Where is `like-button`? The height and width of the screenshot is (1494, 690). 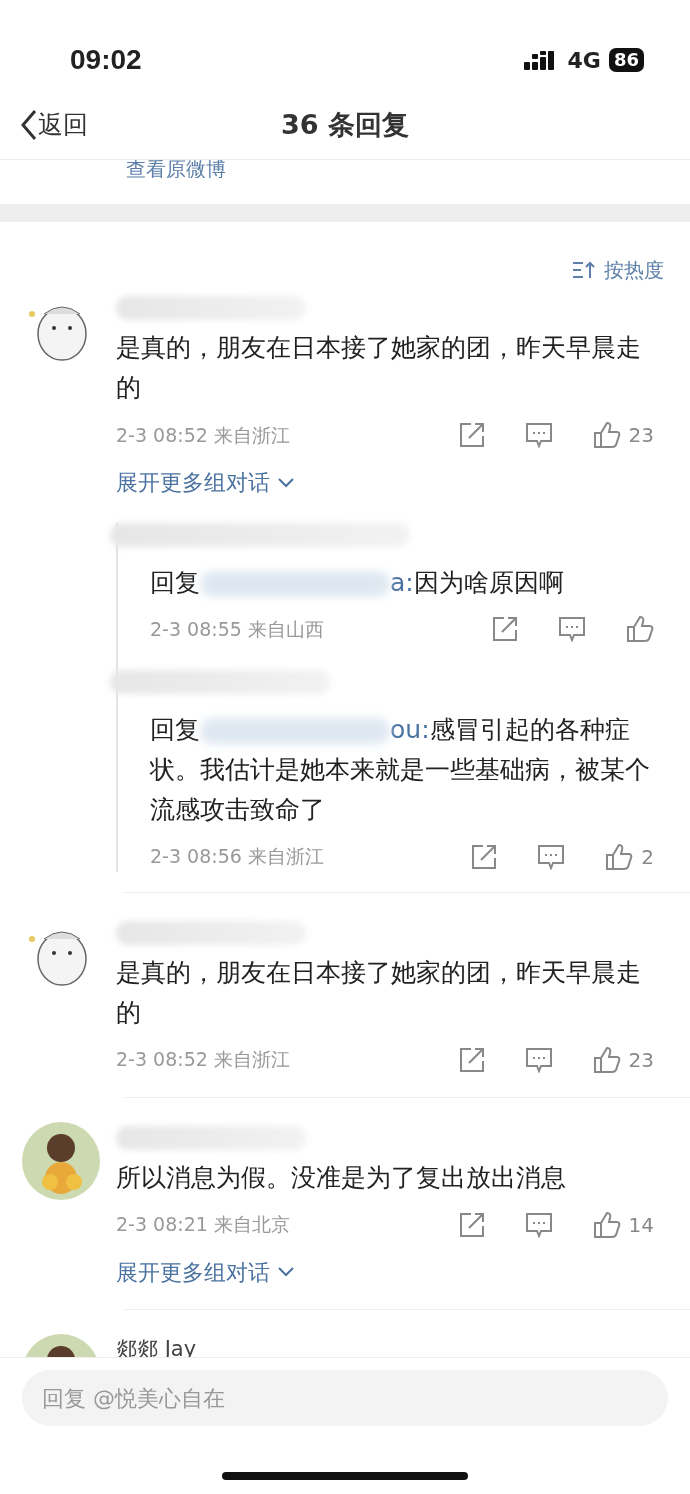
like-button is located at coordinates (640, 629).